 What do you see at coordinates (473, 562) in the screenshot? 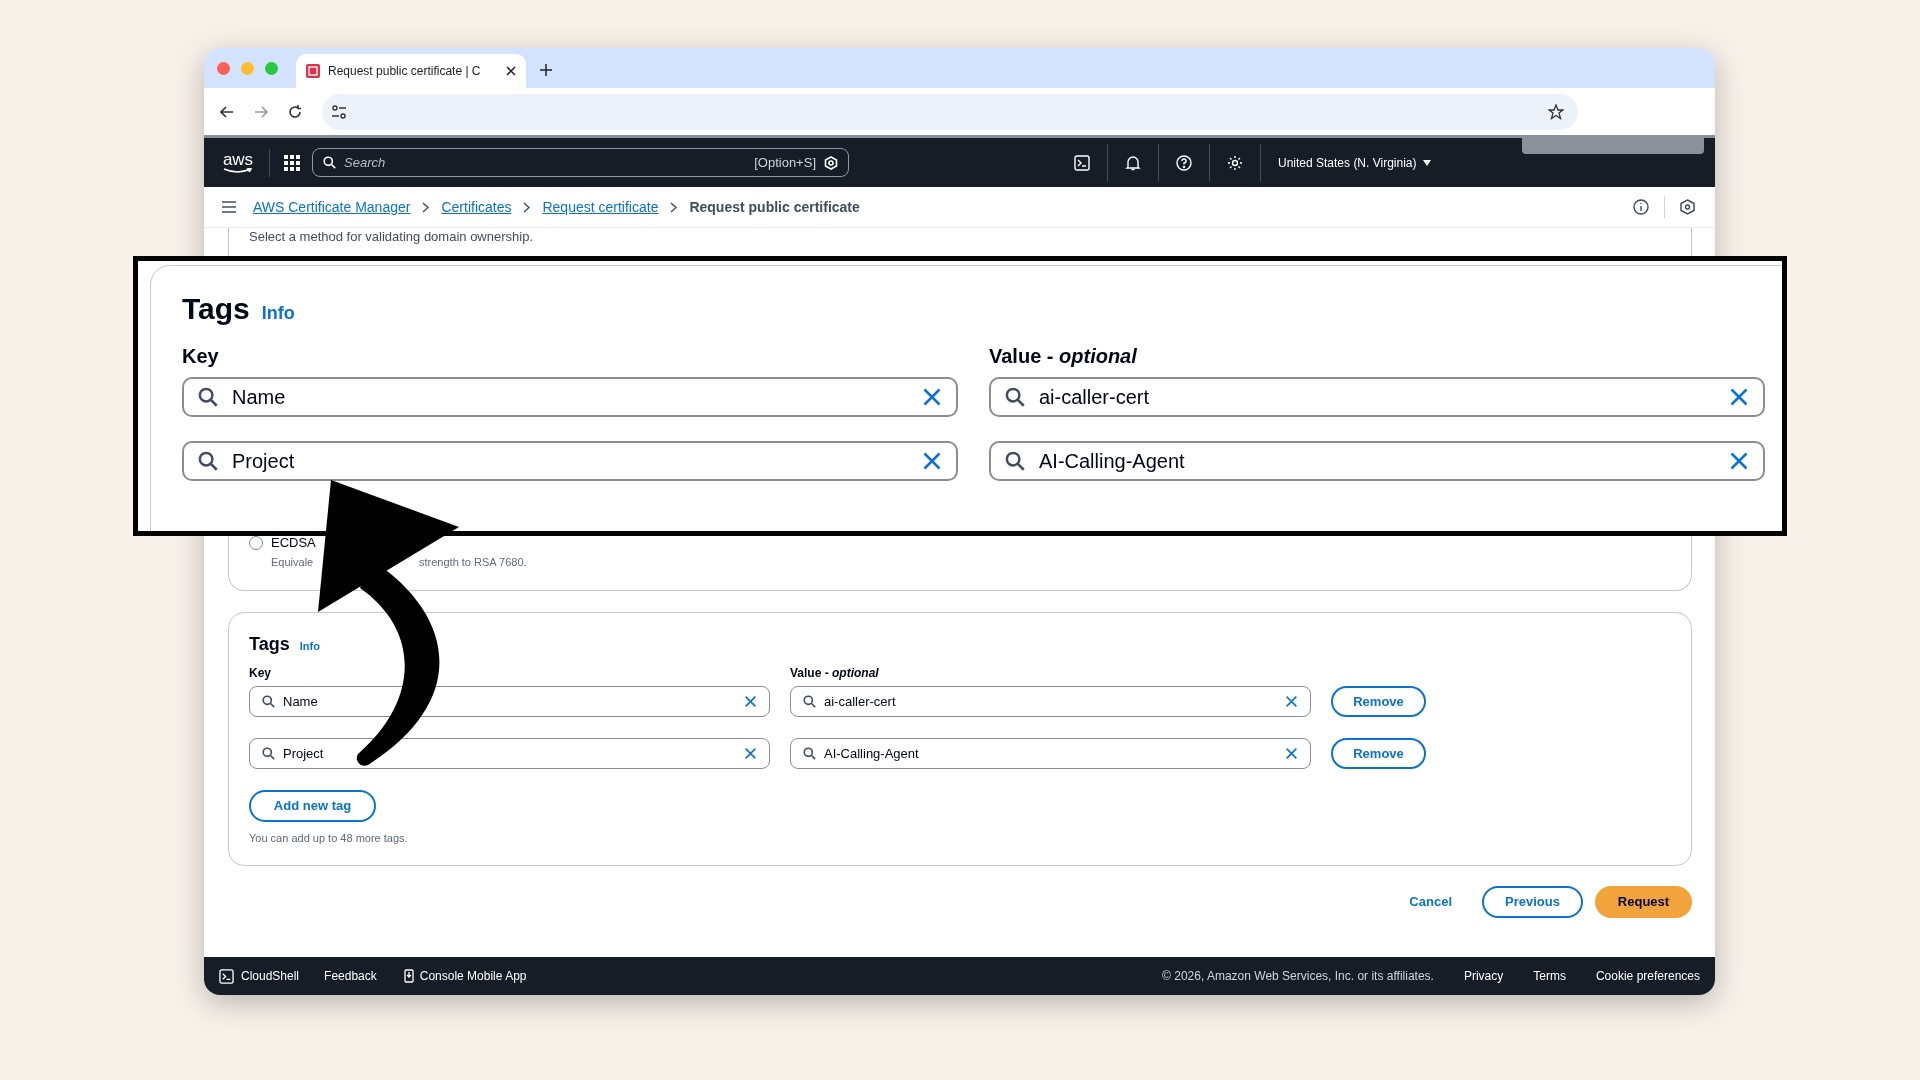
I see `option-description: strength to RSA 7680.` at bounding box center [473, 562].